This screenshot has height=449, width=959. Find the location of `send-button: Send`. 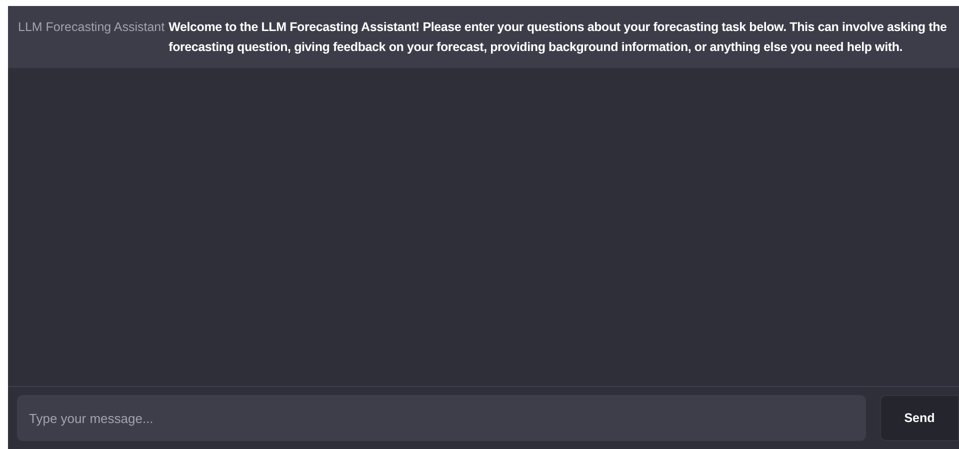

send-button: Send is located at coordinates (919, 418).